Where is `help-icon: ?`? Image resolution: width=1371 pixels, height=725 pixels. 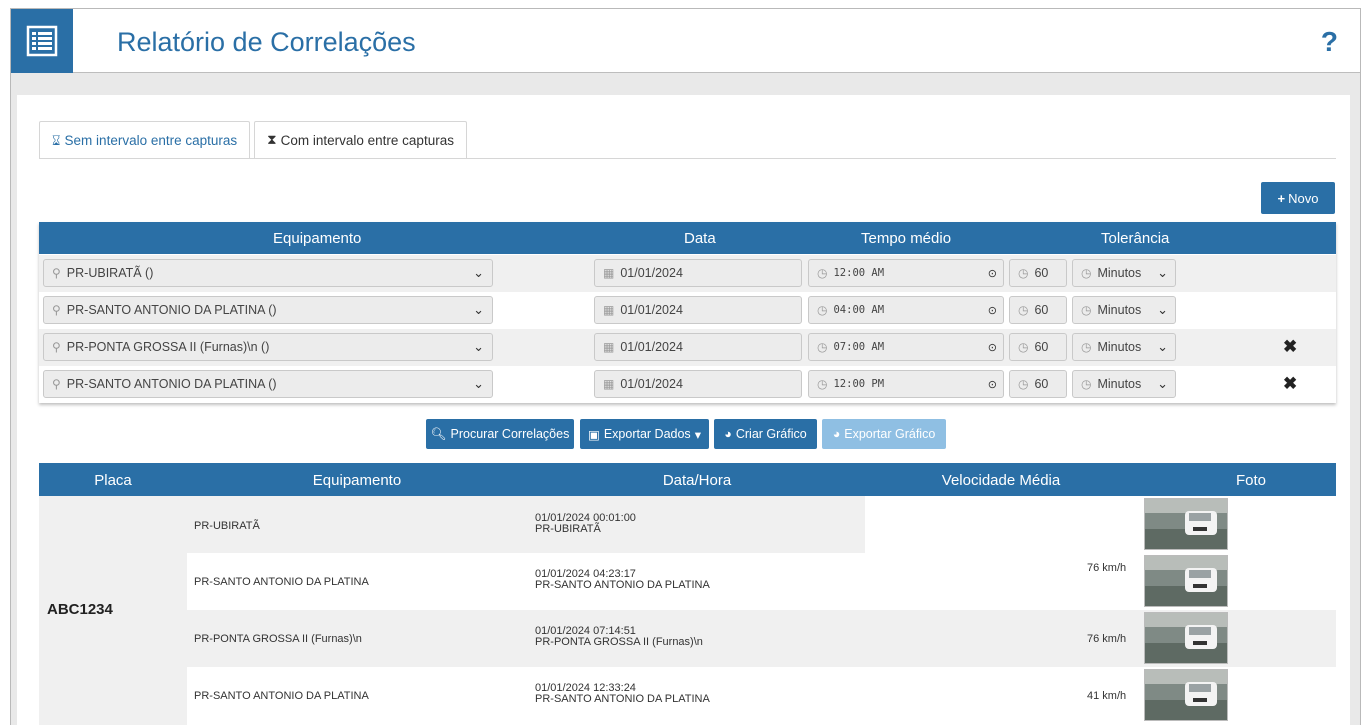
help-icon: ? is located at coordinates (1329, 42).